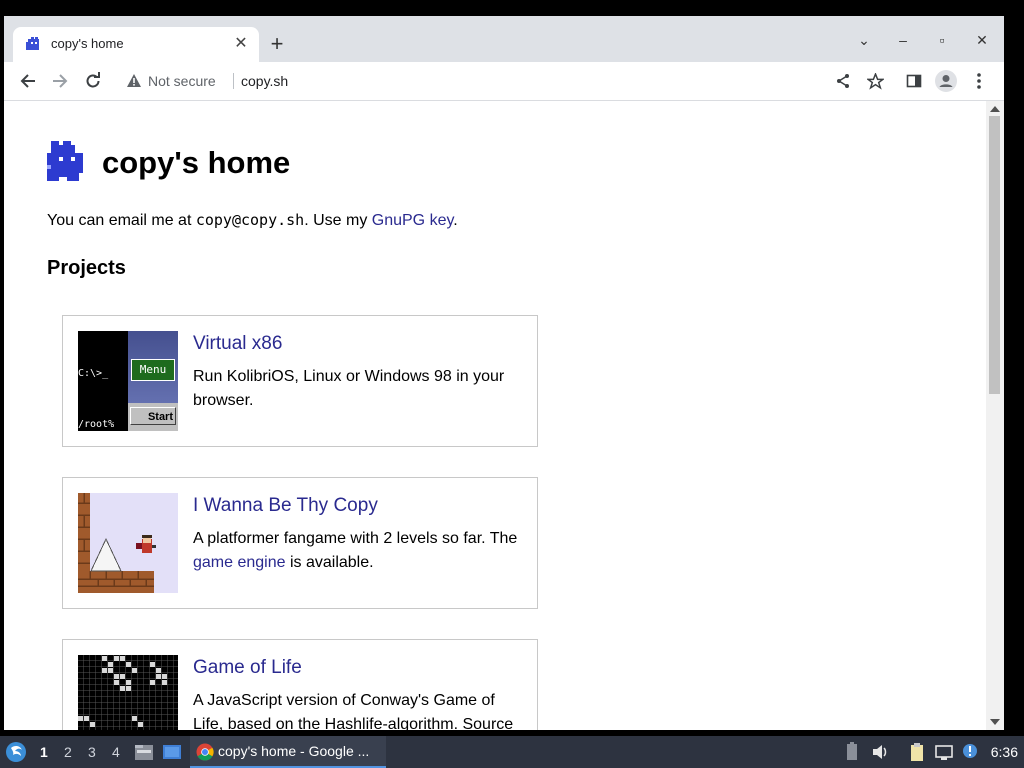 The image size is (1024, 768). What do you see at coordinates (117, 543) in the screenshot?
I see `platformer-scene-icon` at bounding box center [117, 543].